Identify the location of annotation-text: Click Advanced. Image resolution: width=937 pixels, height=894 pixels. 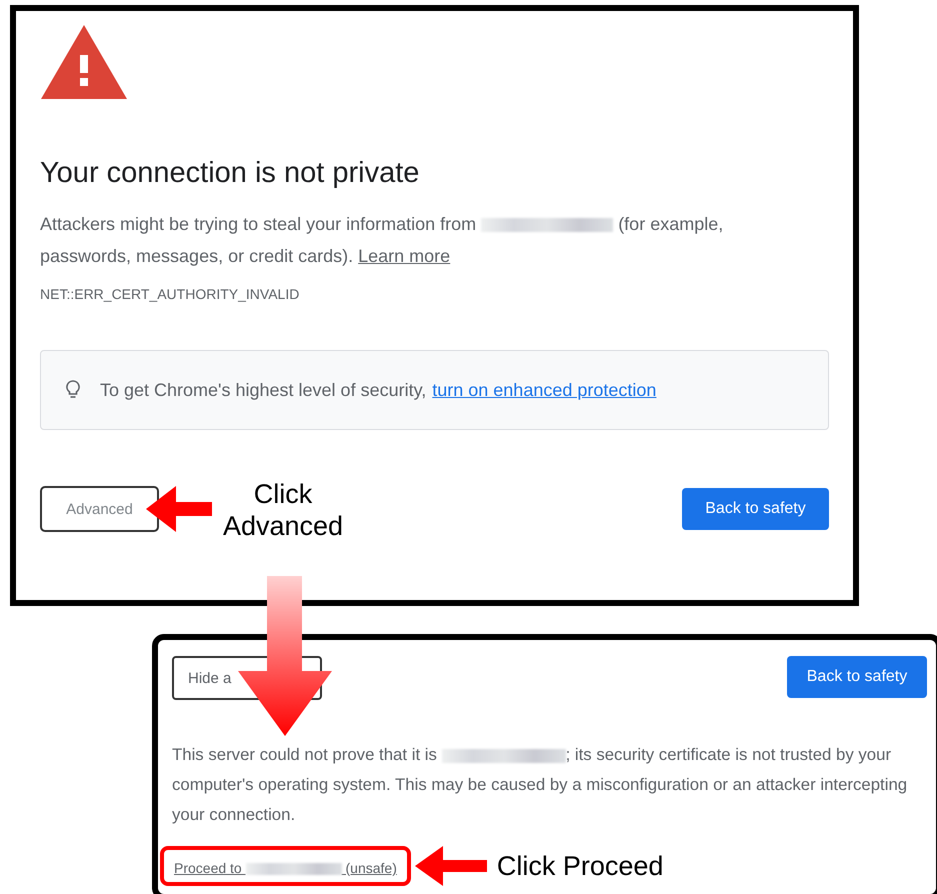
(283, 510).